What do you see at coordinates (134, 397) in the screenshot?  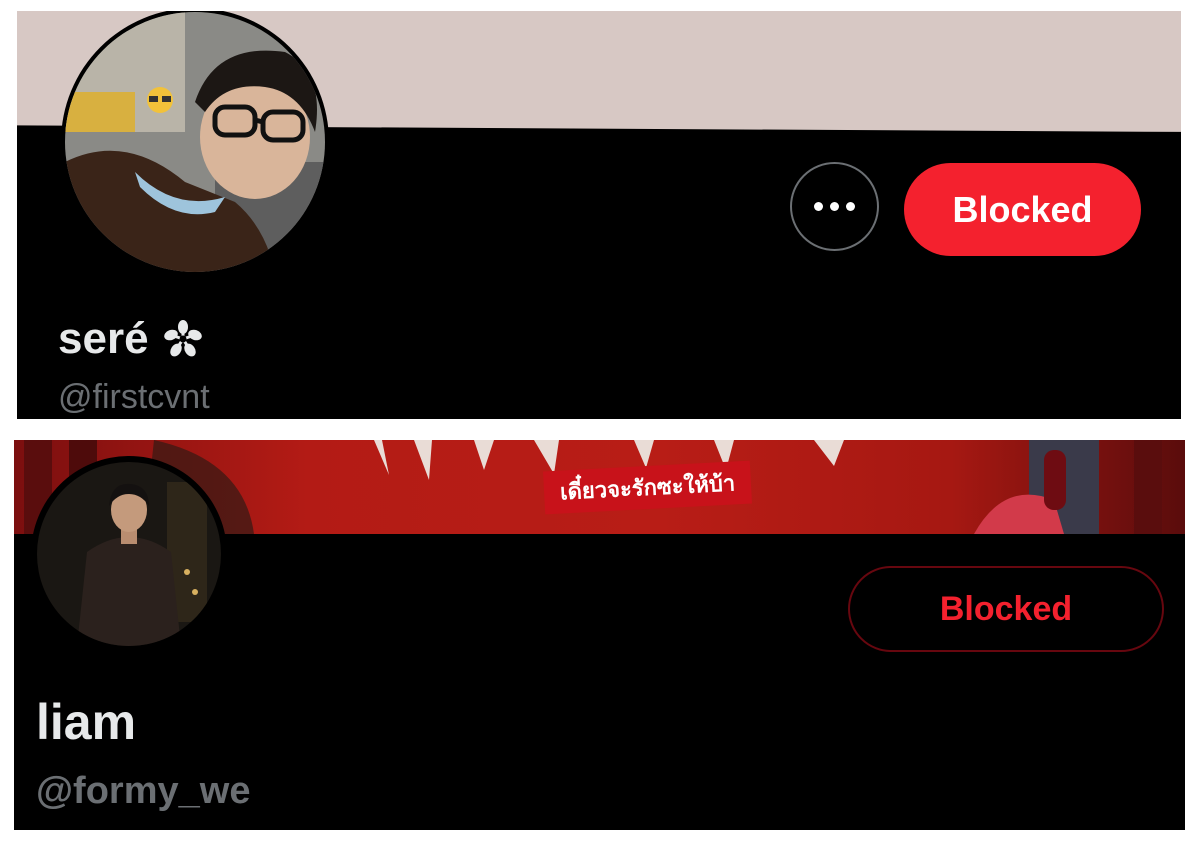 I see `handle: @firstcvnt` at bounding box center [134, 397].